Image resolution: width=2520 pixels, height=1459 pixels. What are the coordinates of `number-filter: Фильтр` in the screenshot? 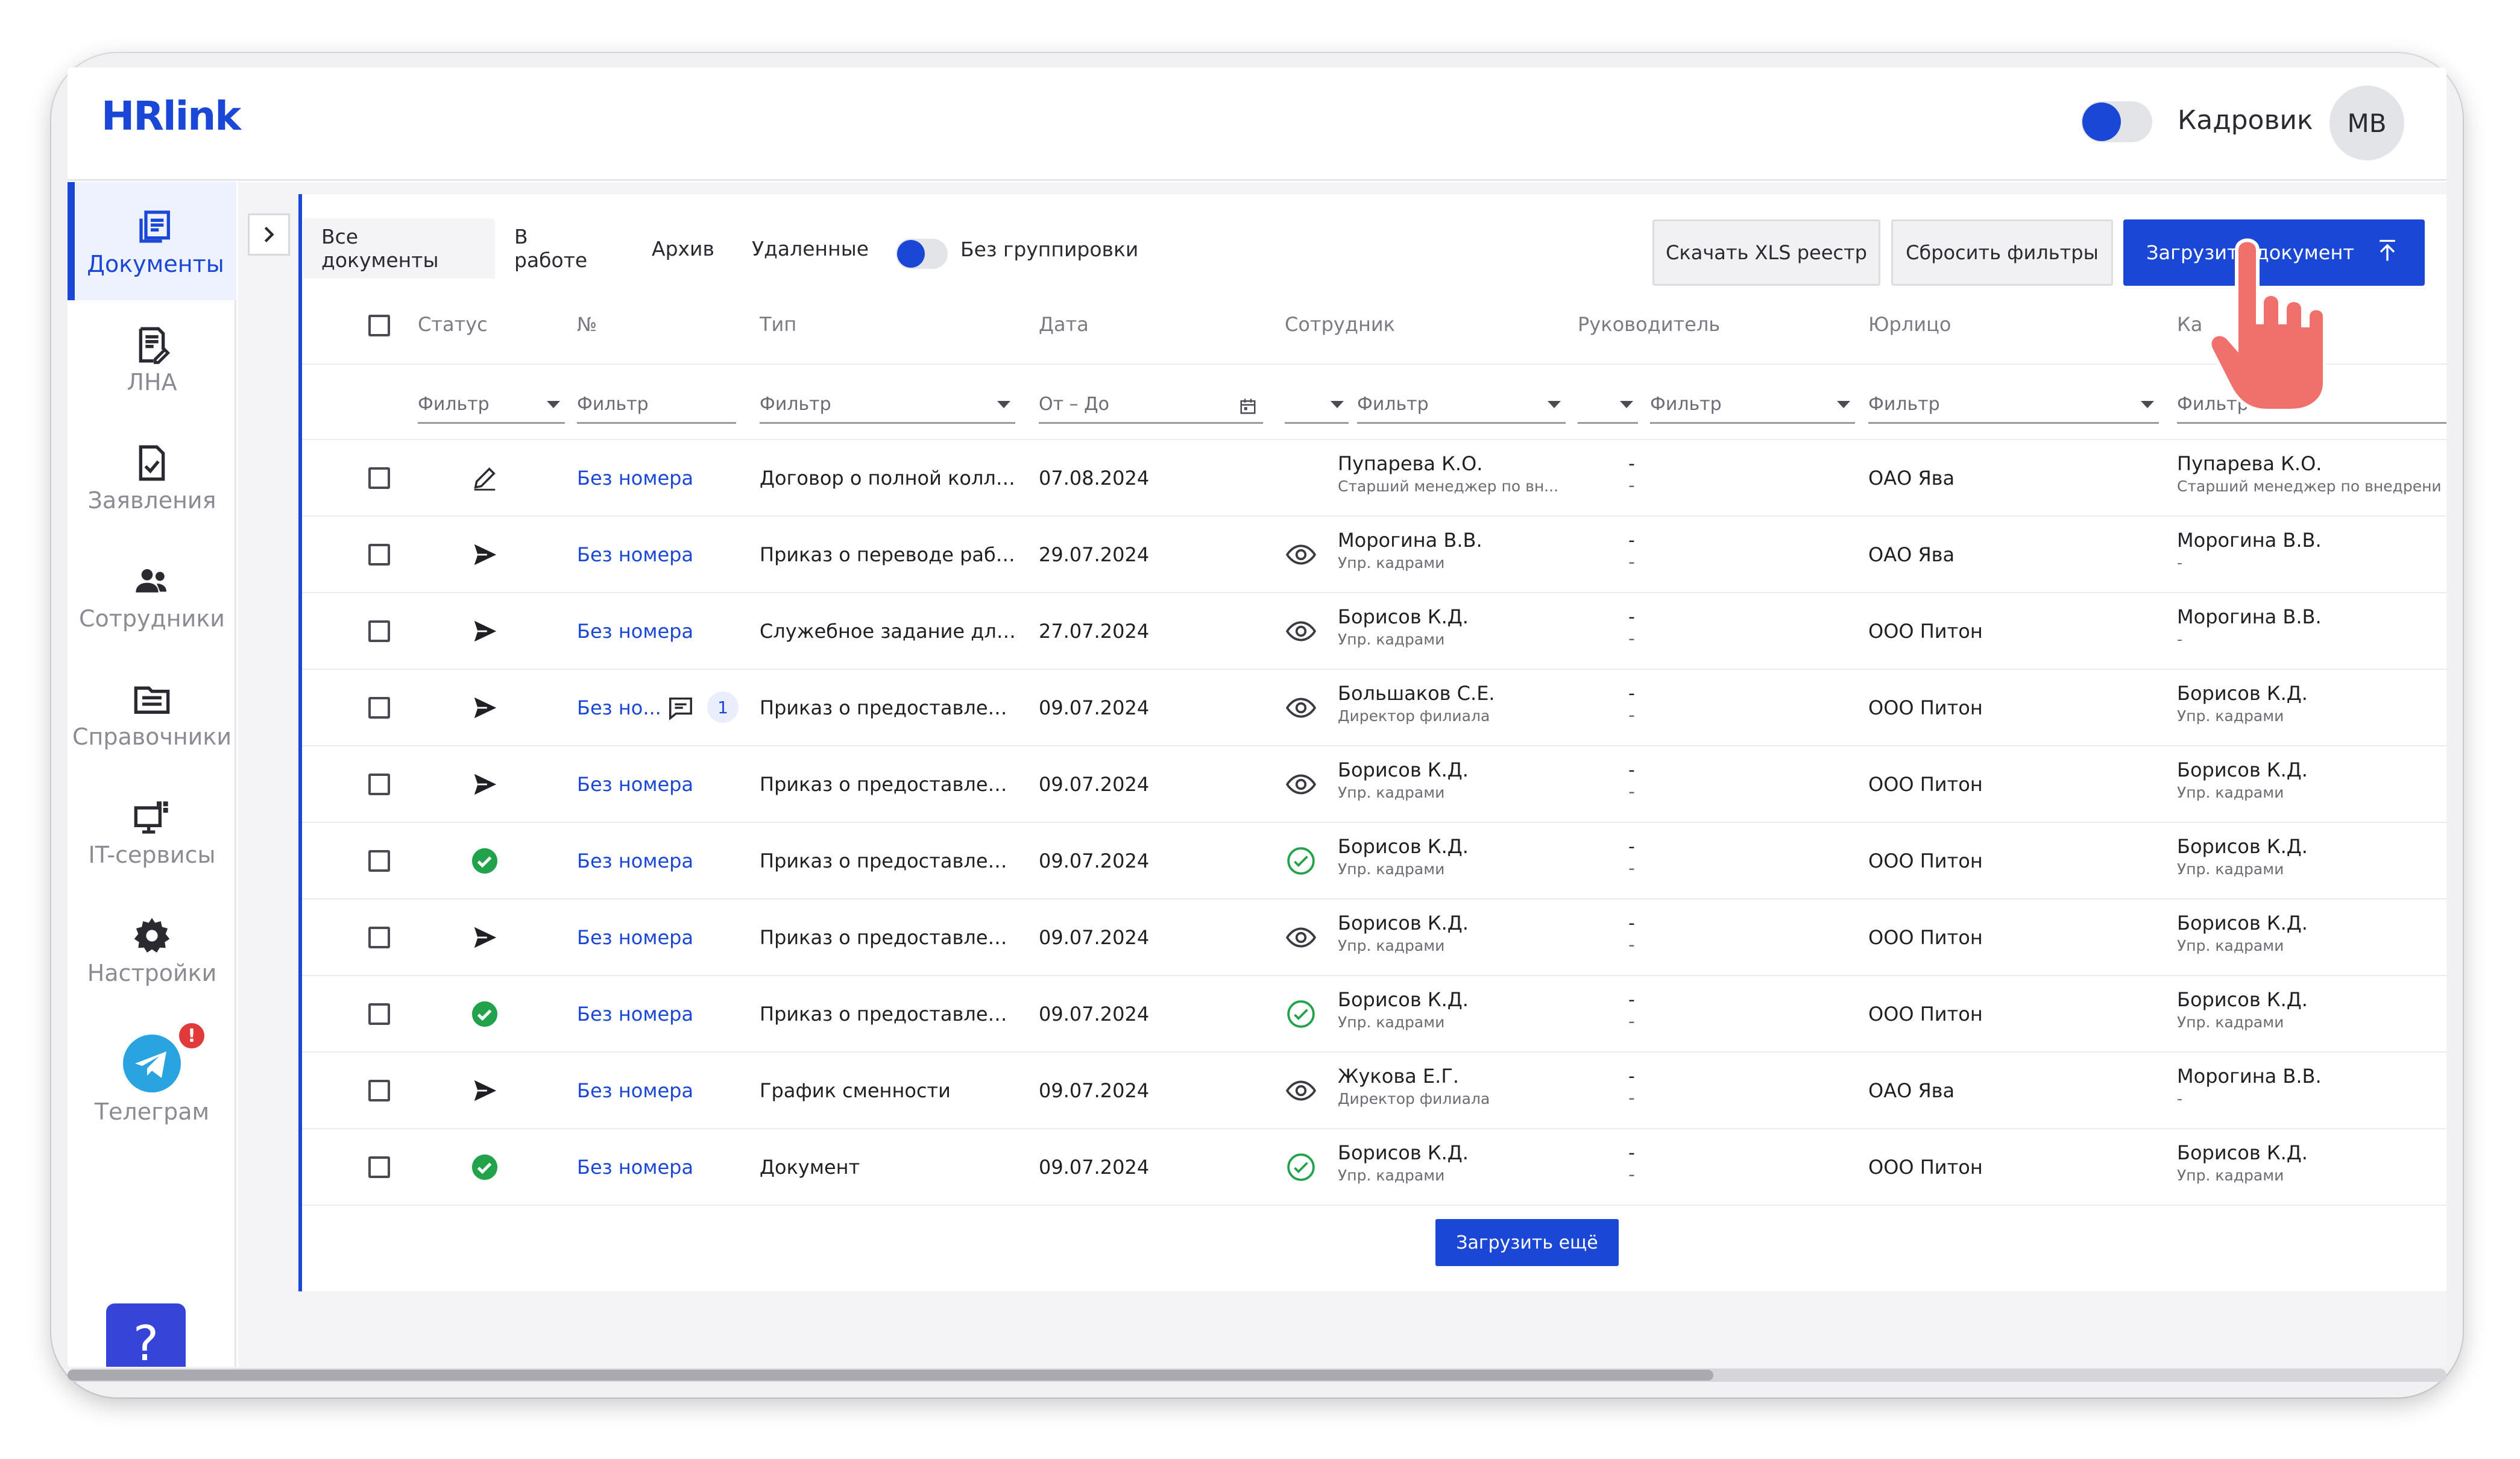 It's located at (657, 409).